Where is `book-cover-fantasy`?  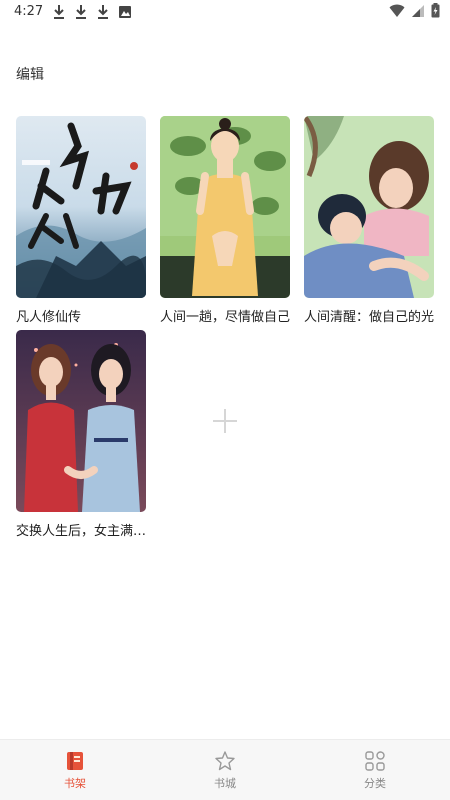
book-cover-fantasy is located at coordinates (81, 207).